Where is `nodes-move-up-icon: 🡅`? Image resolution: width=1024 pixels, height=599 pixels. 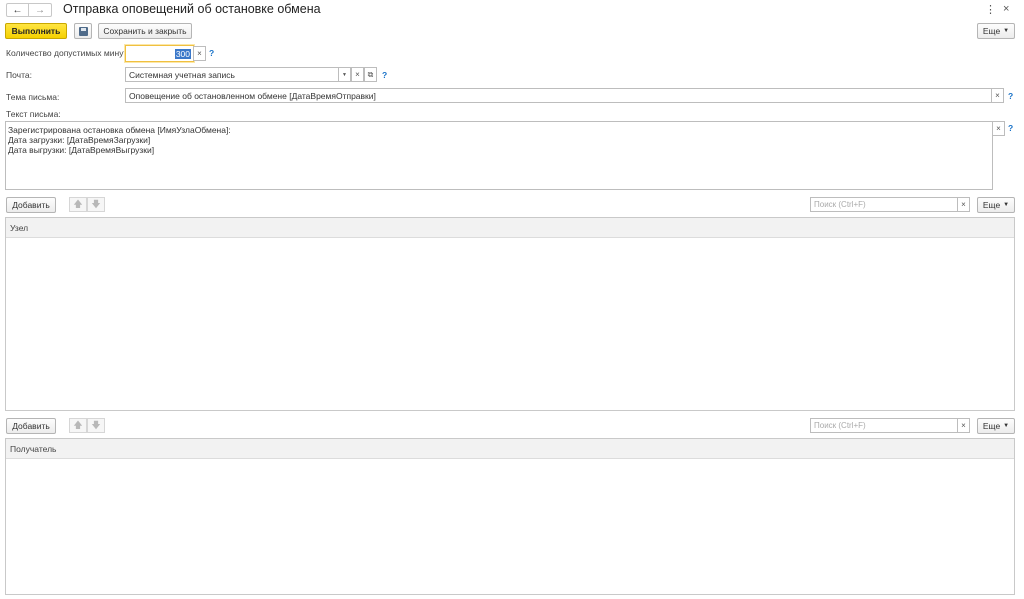
nodes-move-up-icon: 🡅 is located at coordinates (78, 204).